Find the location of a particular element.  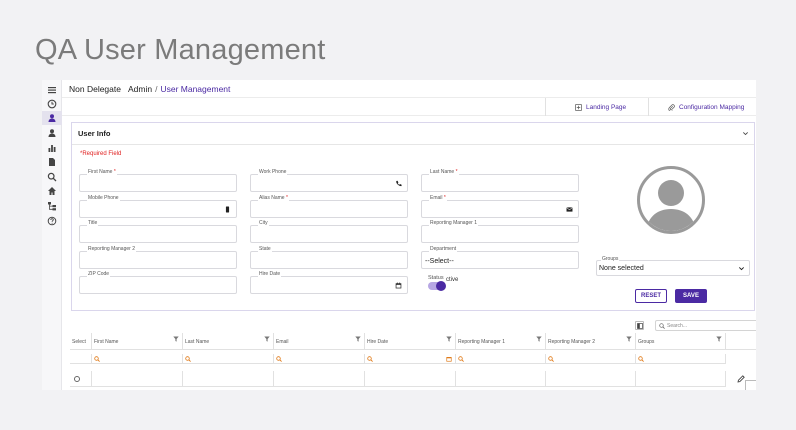

groups-label: Groups is located at coordinates (610, 259).